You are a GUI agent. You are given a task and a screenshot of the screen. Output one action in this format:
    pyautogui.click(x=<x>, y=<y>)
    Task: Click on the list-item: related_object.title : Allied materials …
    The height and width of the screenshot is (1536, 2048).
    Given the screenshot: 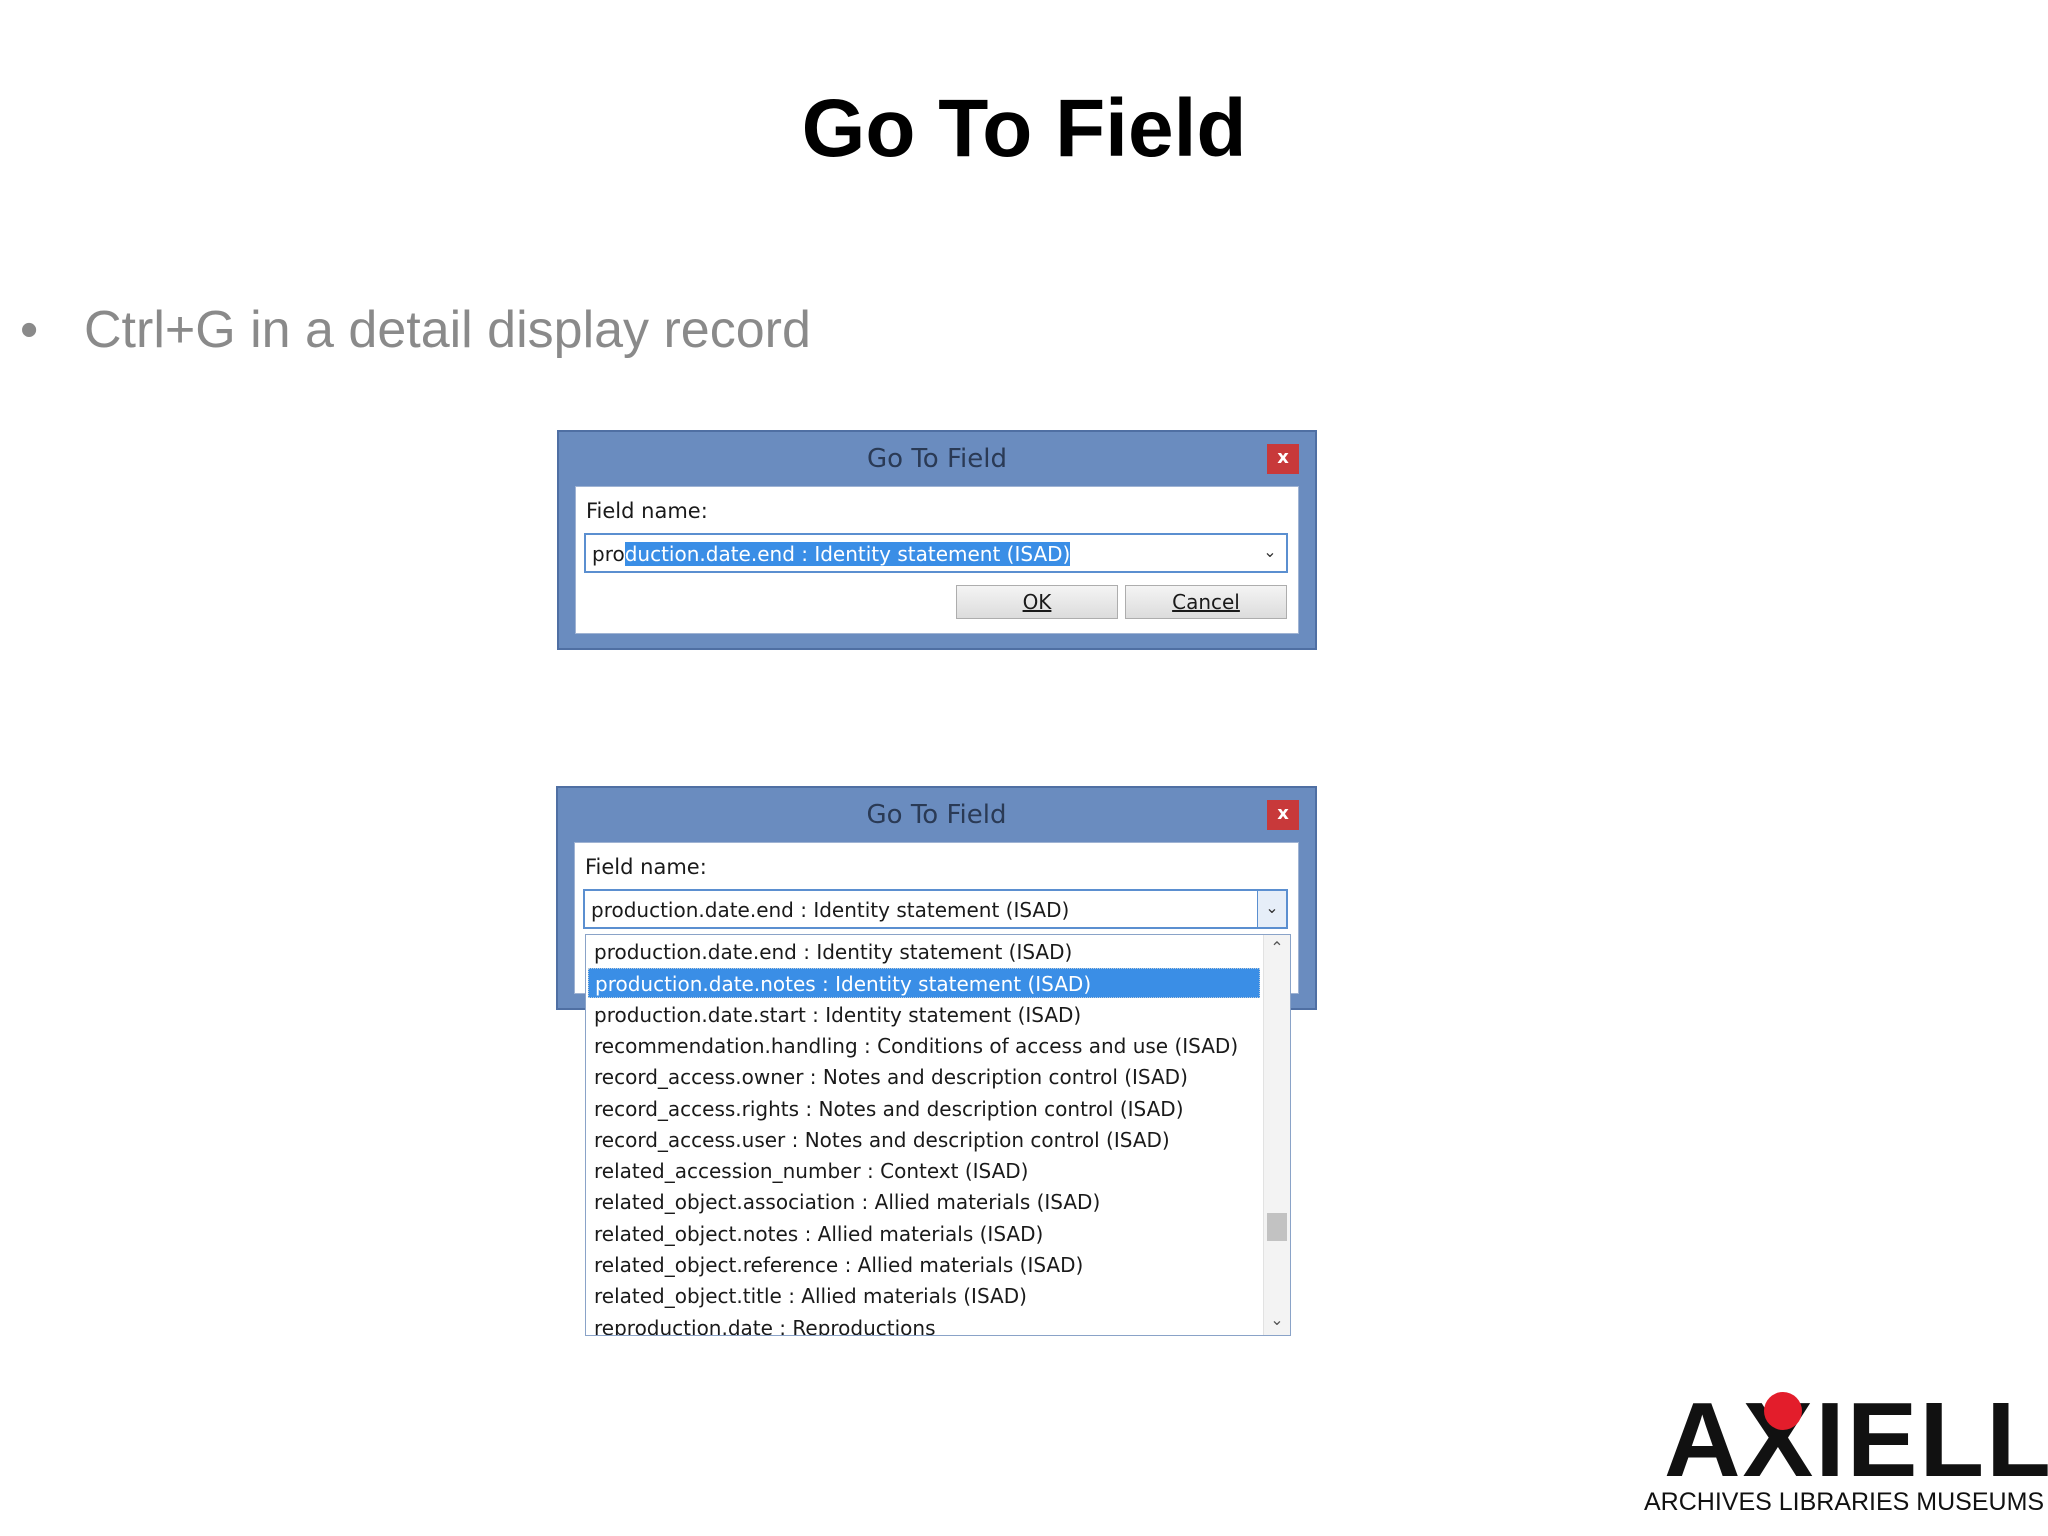 What is the action you would take?
    pyautogui.click(x=924, y=1296)
    